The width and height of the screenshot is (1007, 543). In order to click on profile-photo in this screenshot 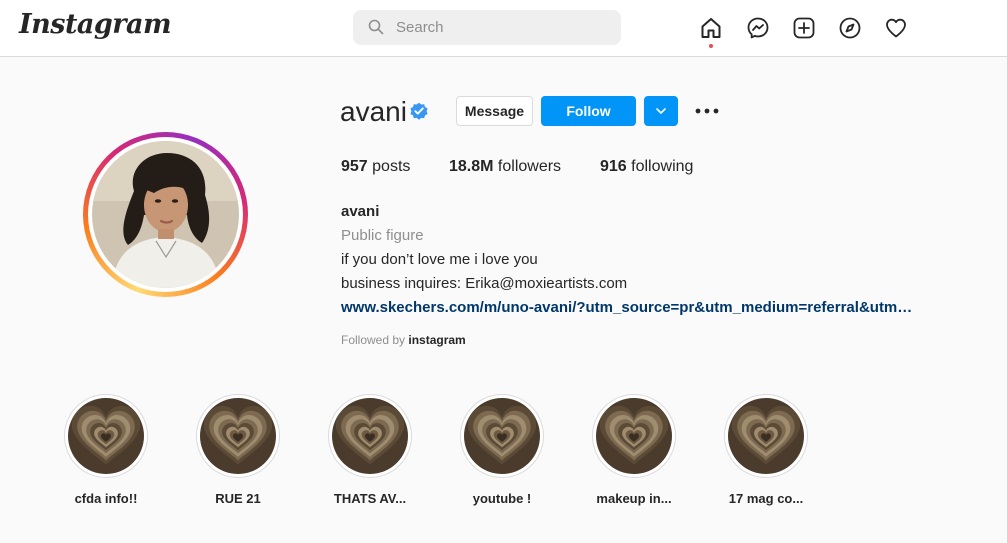, I will do `click(165, 214)`.